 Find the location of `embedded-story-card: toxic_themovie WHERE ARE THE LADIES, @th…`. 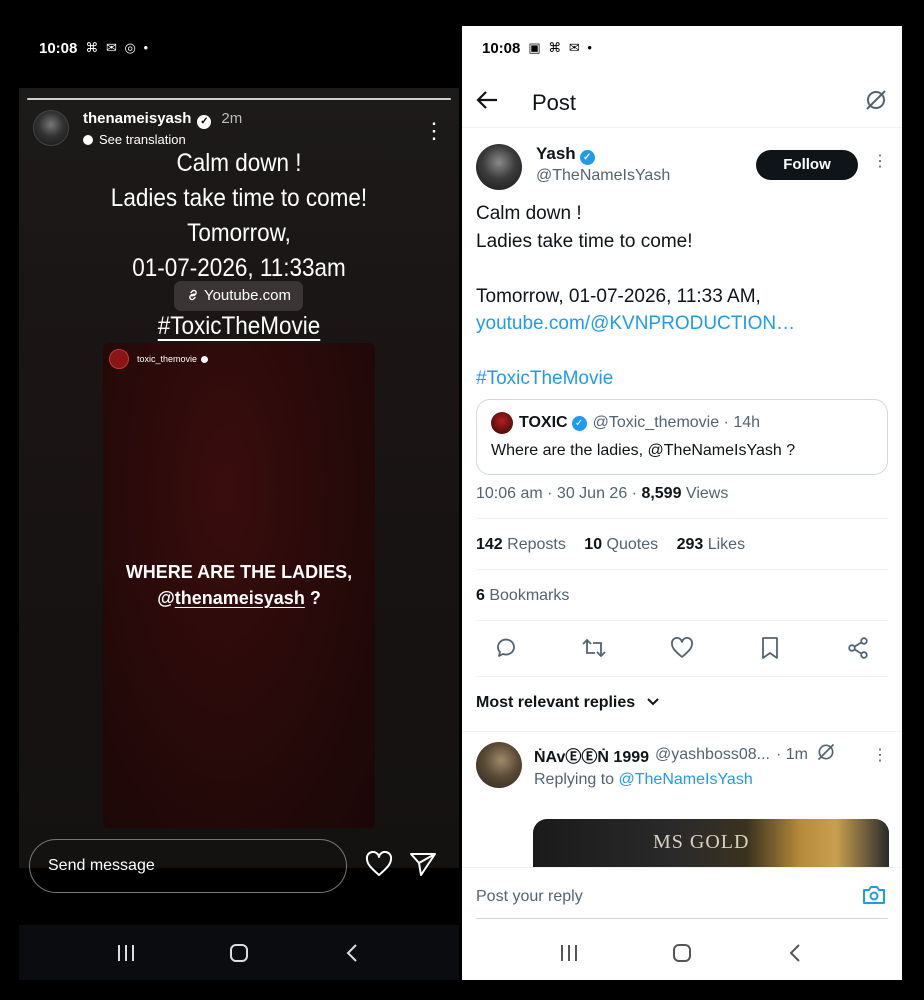

embedded-story-card: toxic_themovie WHERE ARE THE LADIES, @th… is located at coordinates (239, 585).